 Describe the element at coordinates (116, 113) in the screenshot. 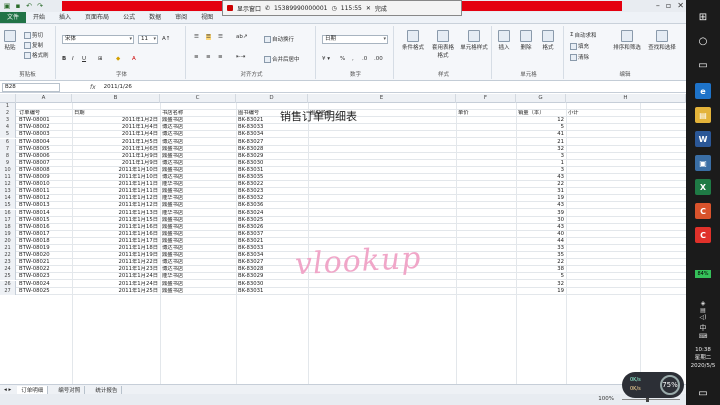

I see `header-cell: 日期` at that location.